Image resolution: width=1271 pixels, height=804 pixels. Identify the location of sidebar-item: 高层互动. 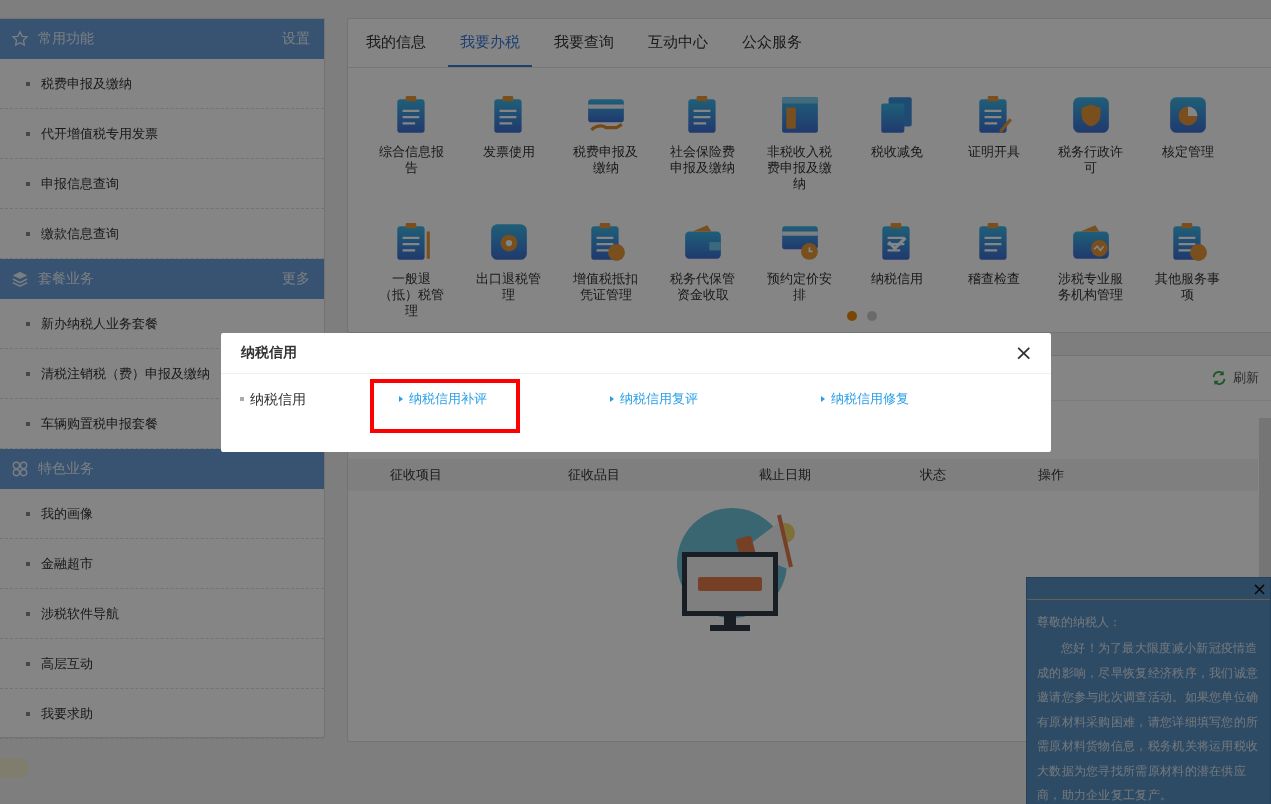
(162, 664).